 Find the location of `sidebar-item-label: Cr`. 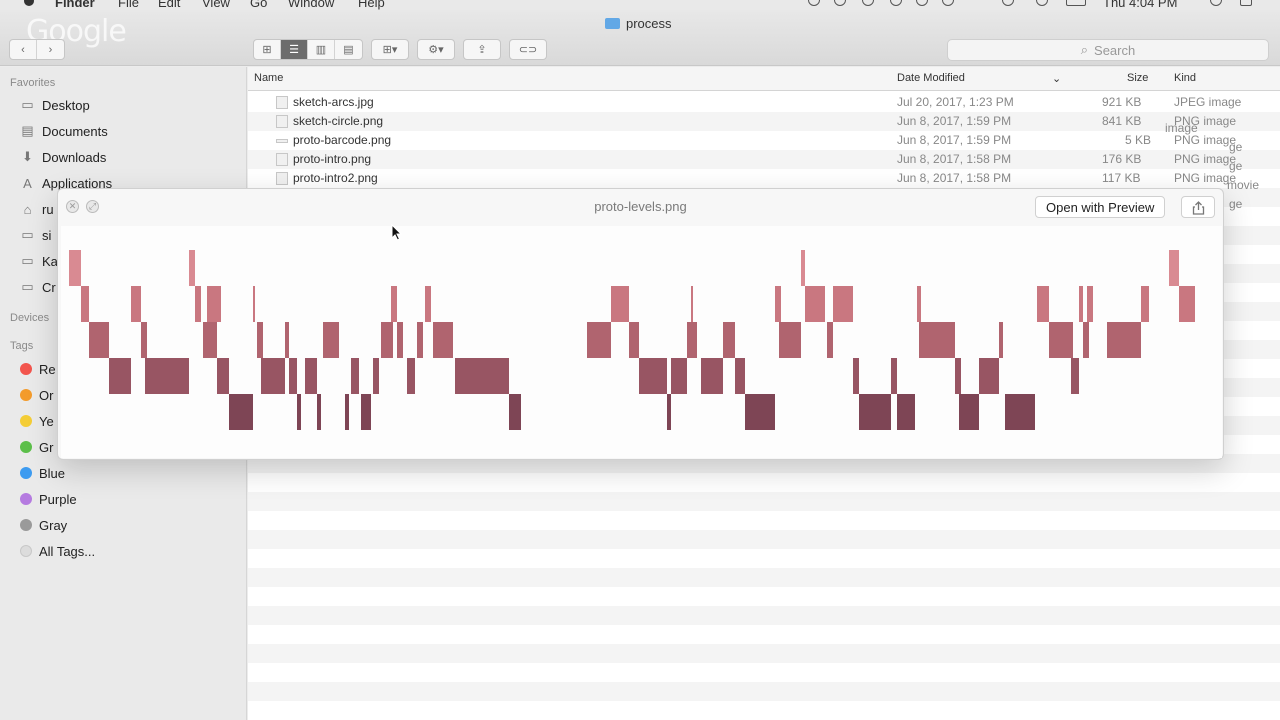

sidebar-item-label: Cr is located at coordinates (49, 287).